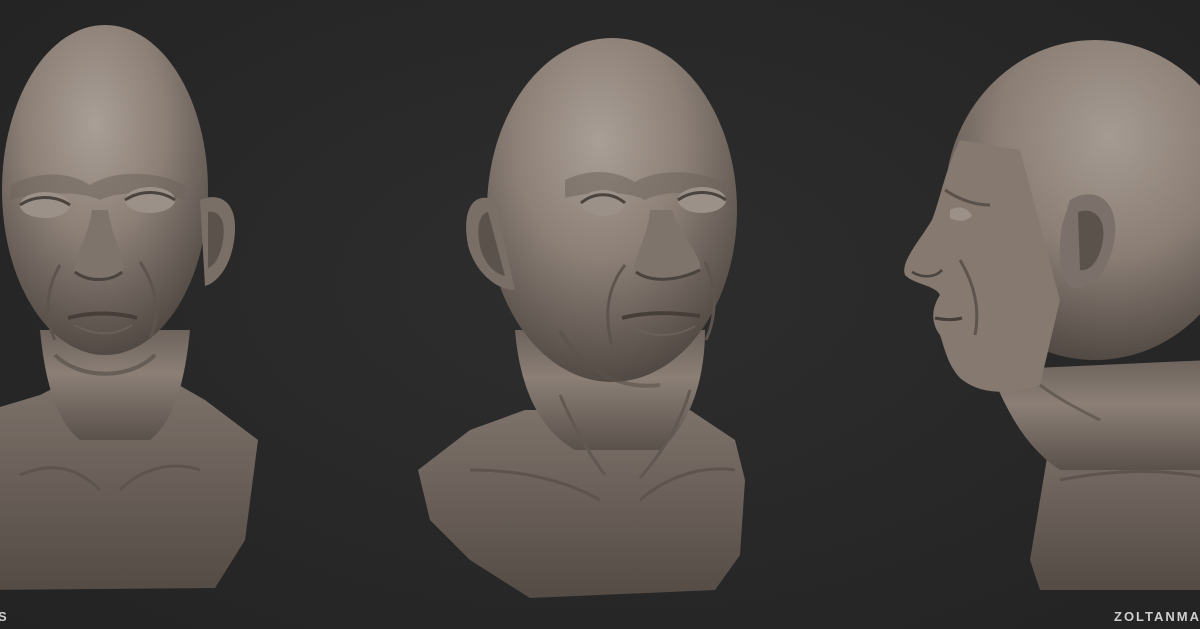 The image size is (1200, 629). What do you see at coordinates (4, 616) in the screenshot?
I see `watermark-left: S` at bounding box center [4, 616].